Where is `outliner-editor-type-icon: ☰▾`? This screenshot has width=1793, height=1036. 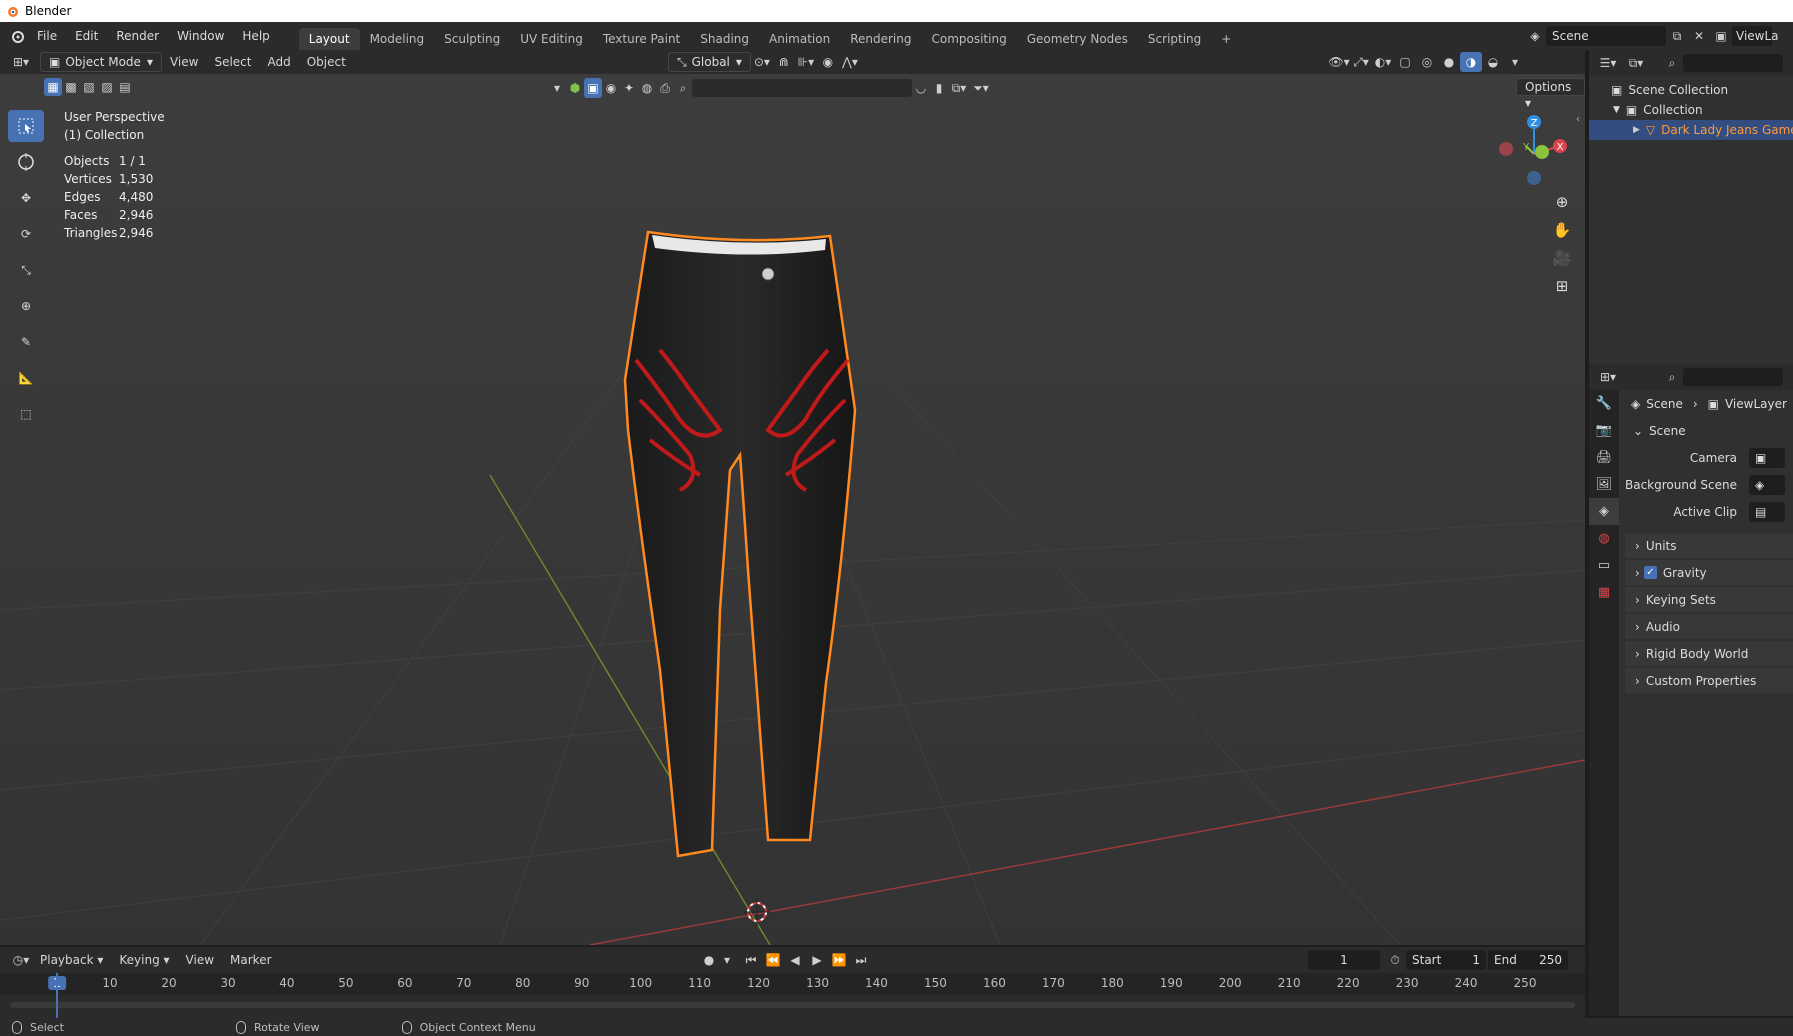 outliner-editor-type-icon: ☰▾ is located at coordinates (1608, 63).